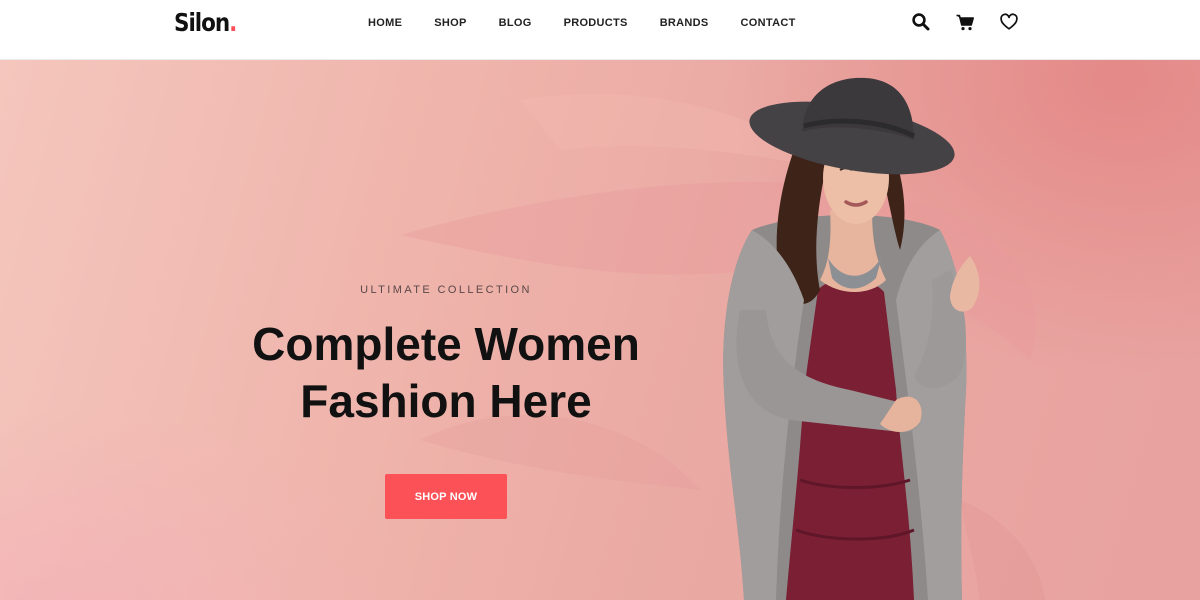 The height and width of the screenshot is (600, 1200). I want to click on nav-home: HOME, so click(385, 23).